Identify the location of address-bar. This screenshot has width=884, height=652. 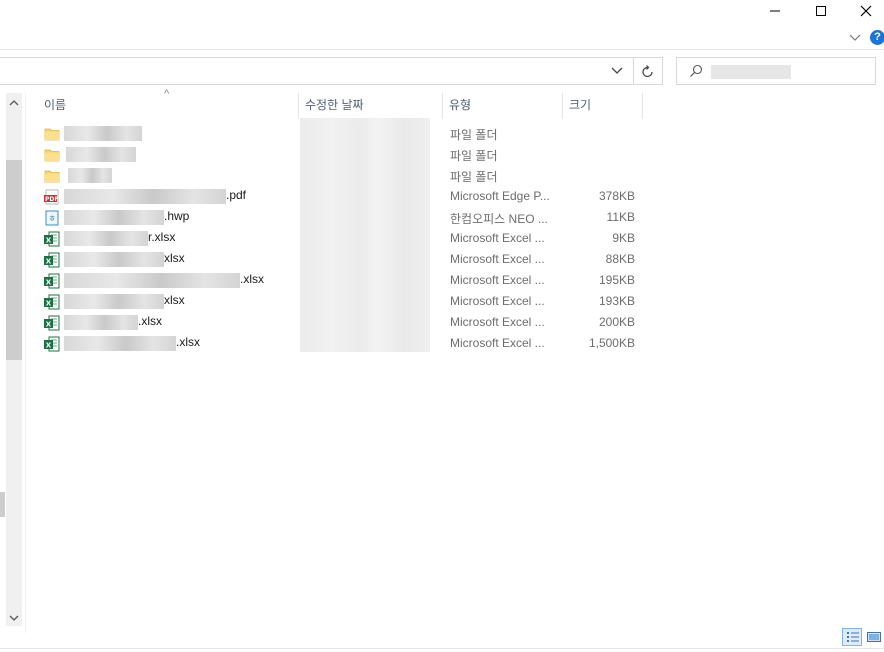
(331, 71).